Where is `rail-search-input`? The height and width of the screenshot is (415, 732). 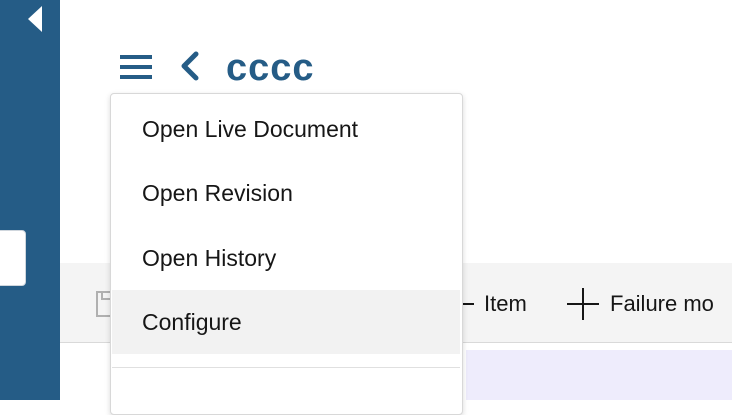
rail-search-input is located at coordinates (13, 258).